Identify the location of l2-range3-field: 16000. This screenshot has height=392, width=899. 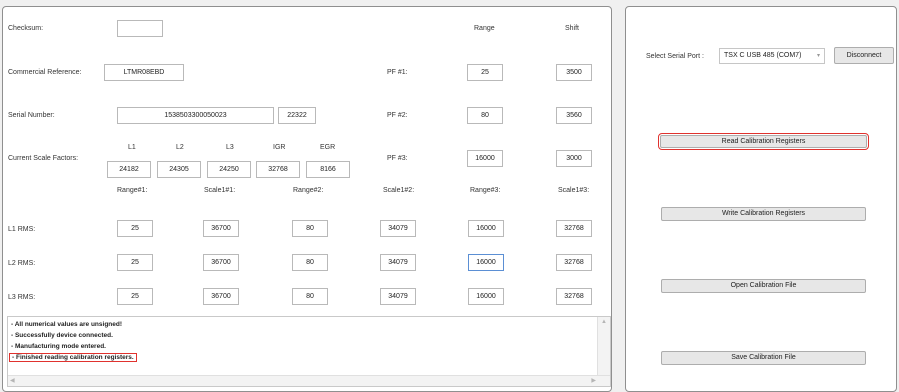
(486, 262).